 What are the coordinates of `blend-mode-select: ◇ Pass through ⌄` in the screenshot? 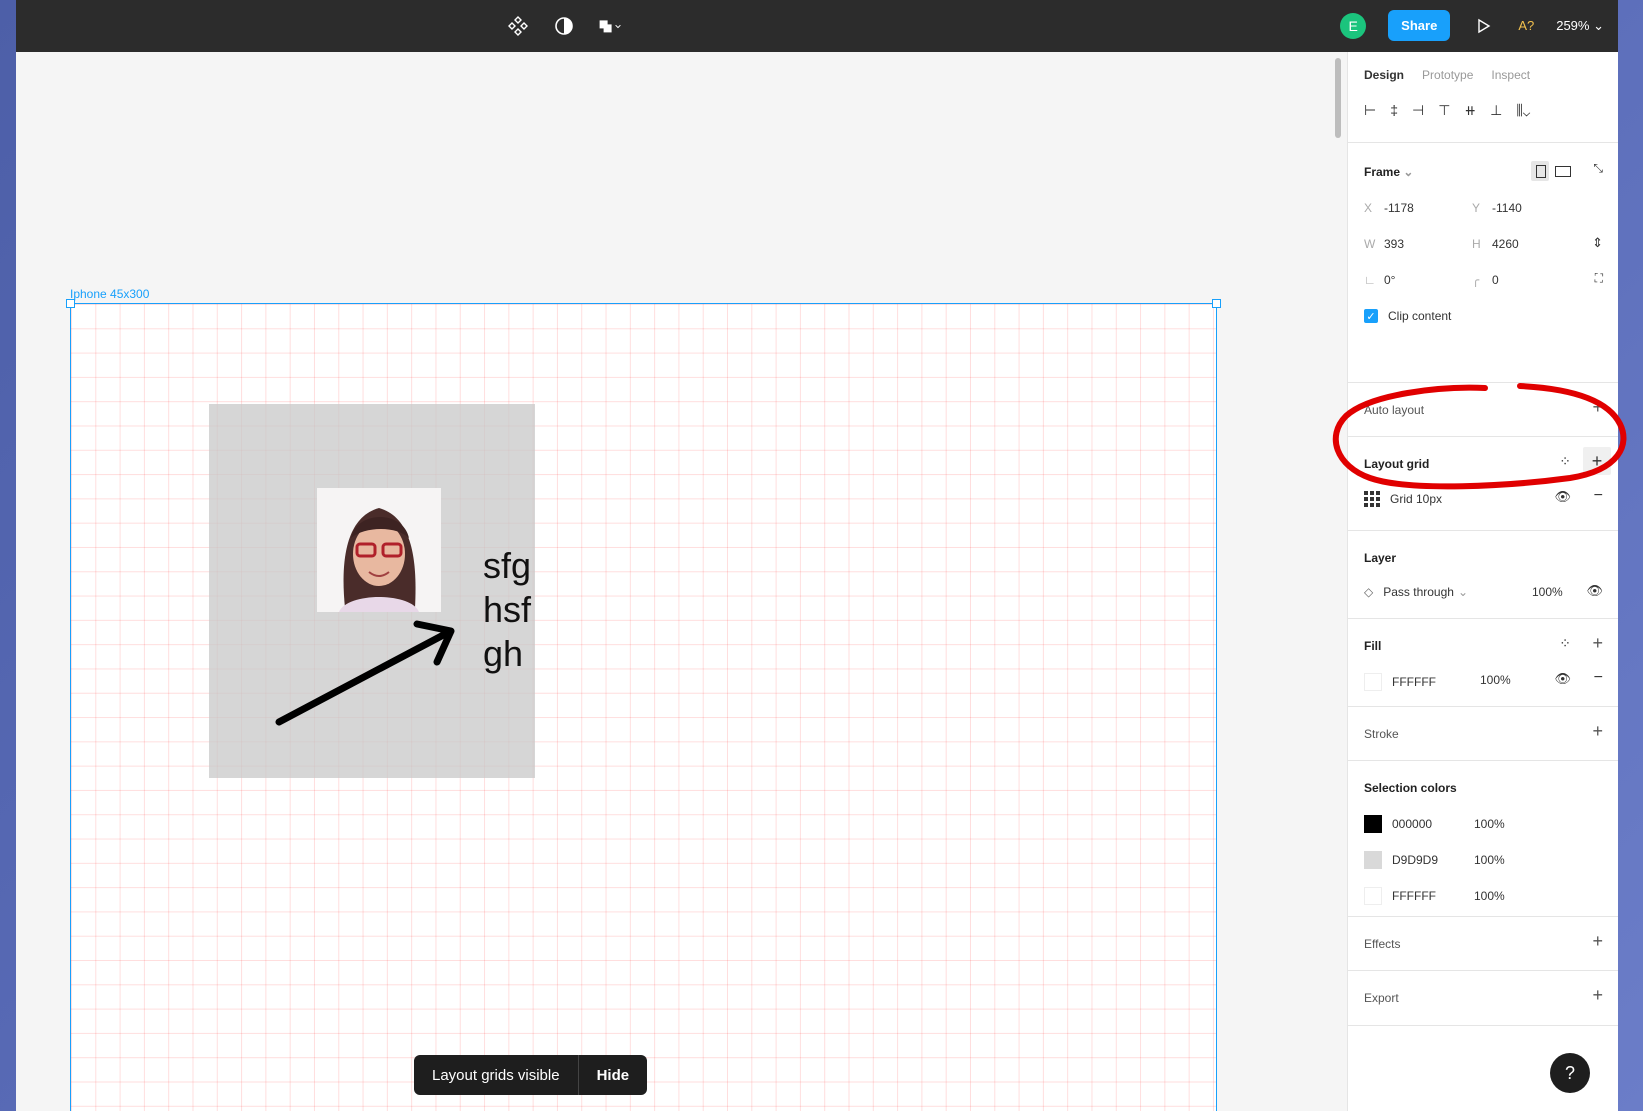 It's located at (1416, 592).